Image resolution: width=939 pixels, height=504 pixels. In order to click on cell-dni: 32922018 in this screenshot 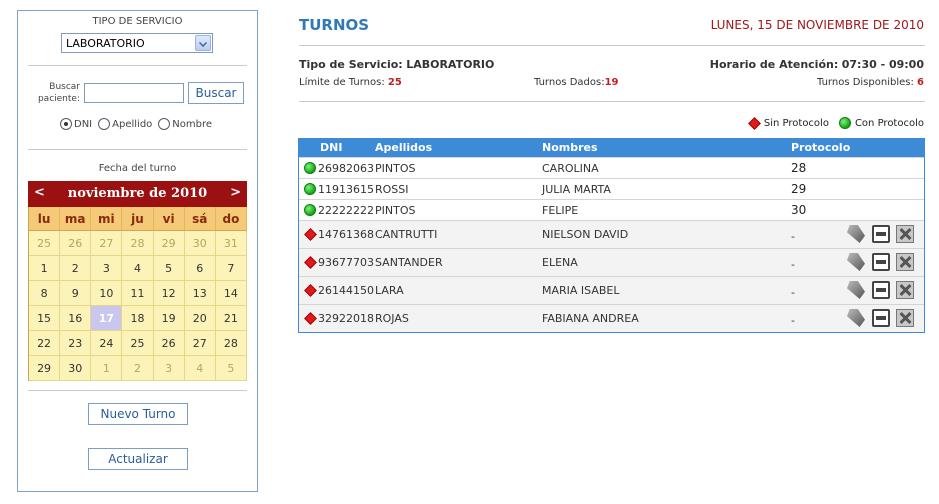, I will do `click(346, 318)`.